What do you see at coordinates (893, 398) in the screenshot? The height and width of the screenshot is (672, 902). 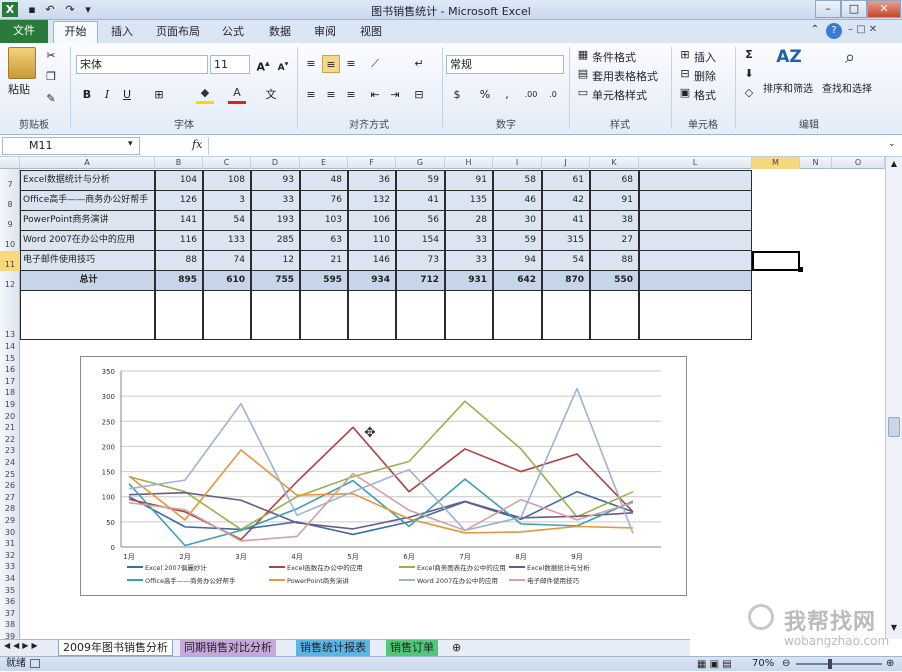 I see `vertical-scrollbar: ▲ ▼` at bounding box center [893, 398].